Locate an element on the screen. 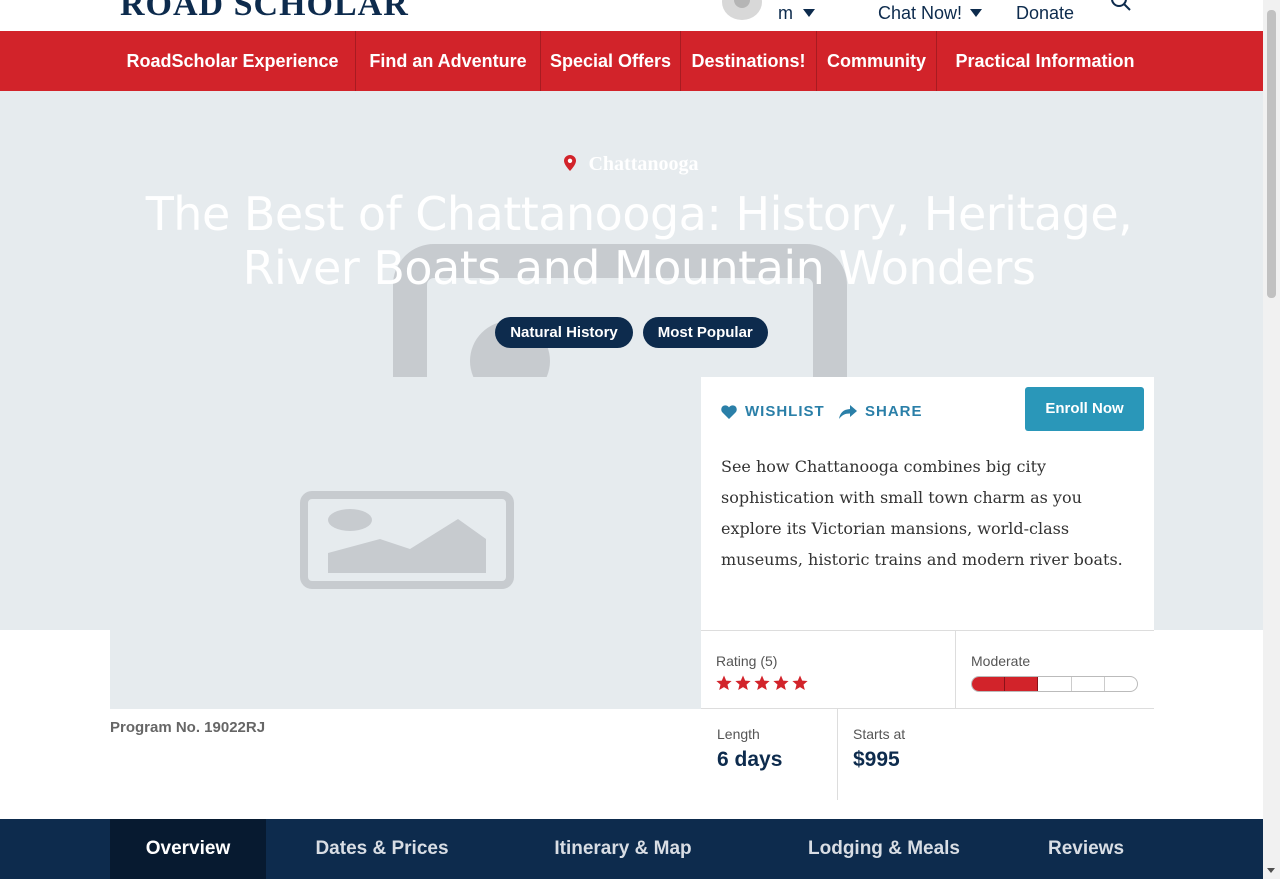 The image size is (1280, 879). length-label: Length is located at coordinates (738, 734).